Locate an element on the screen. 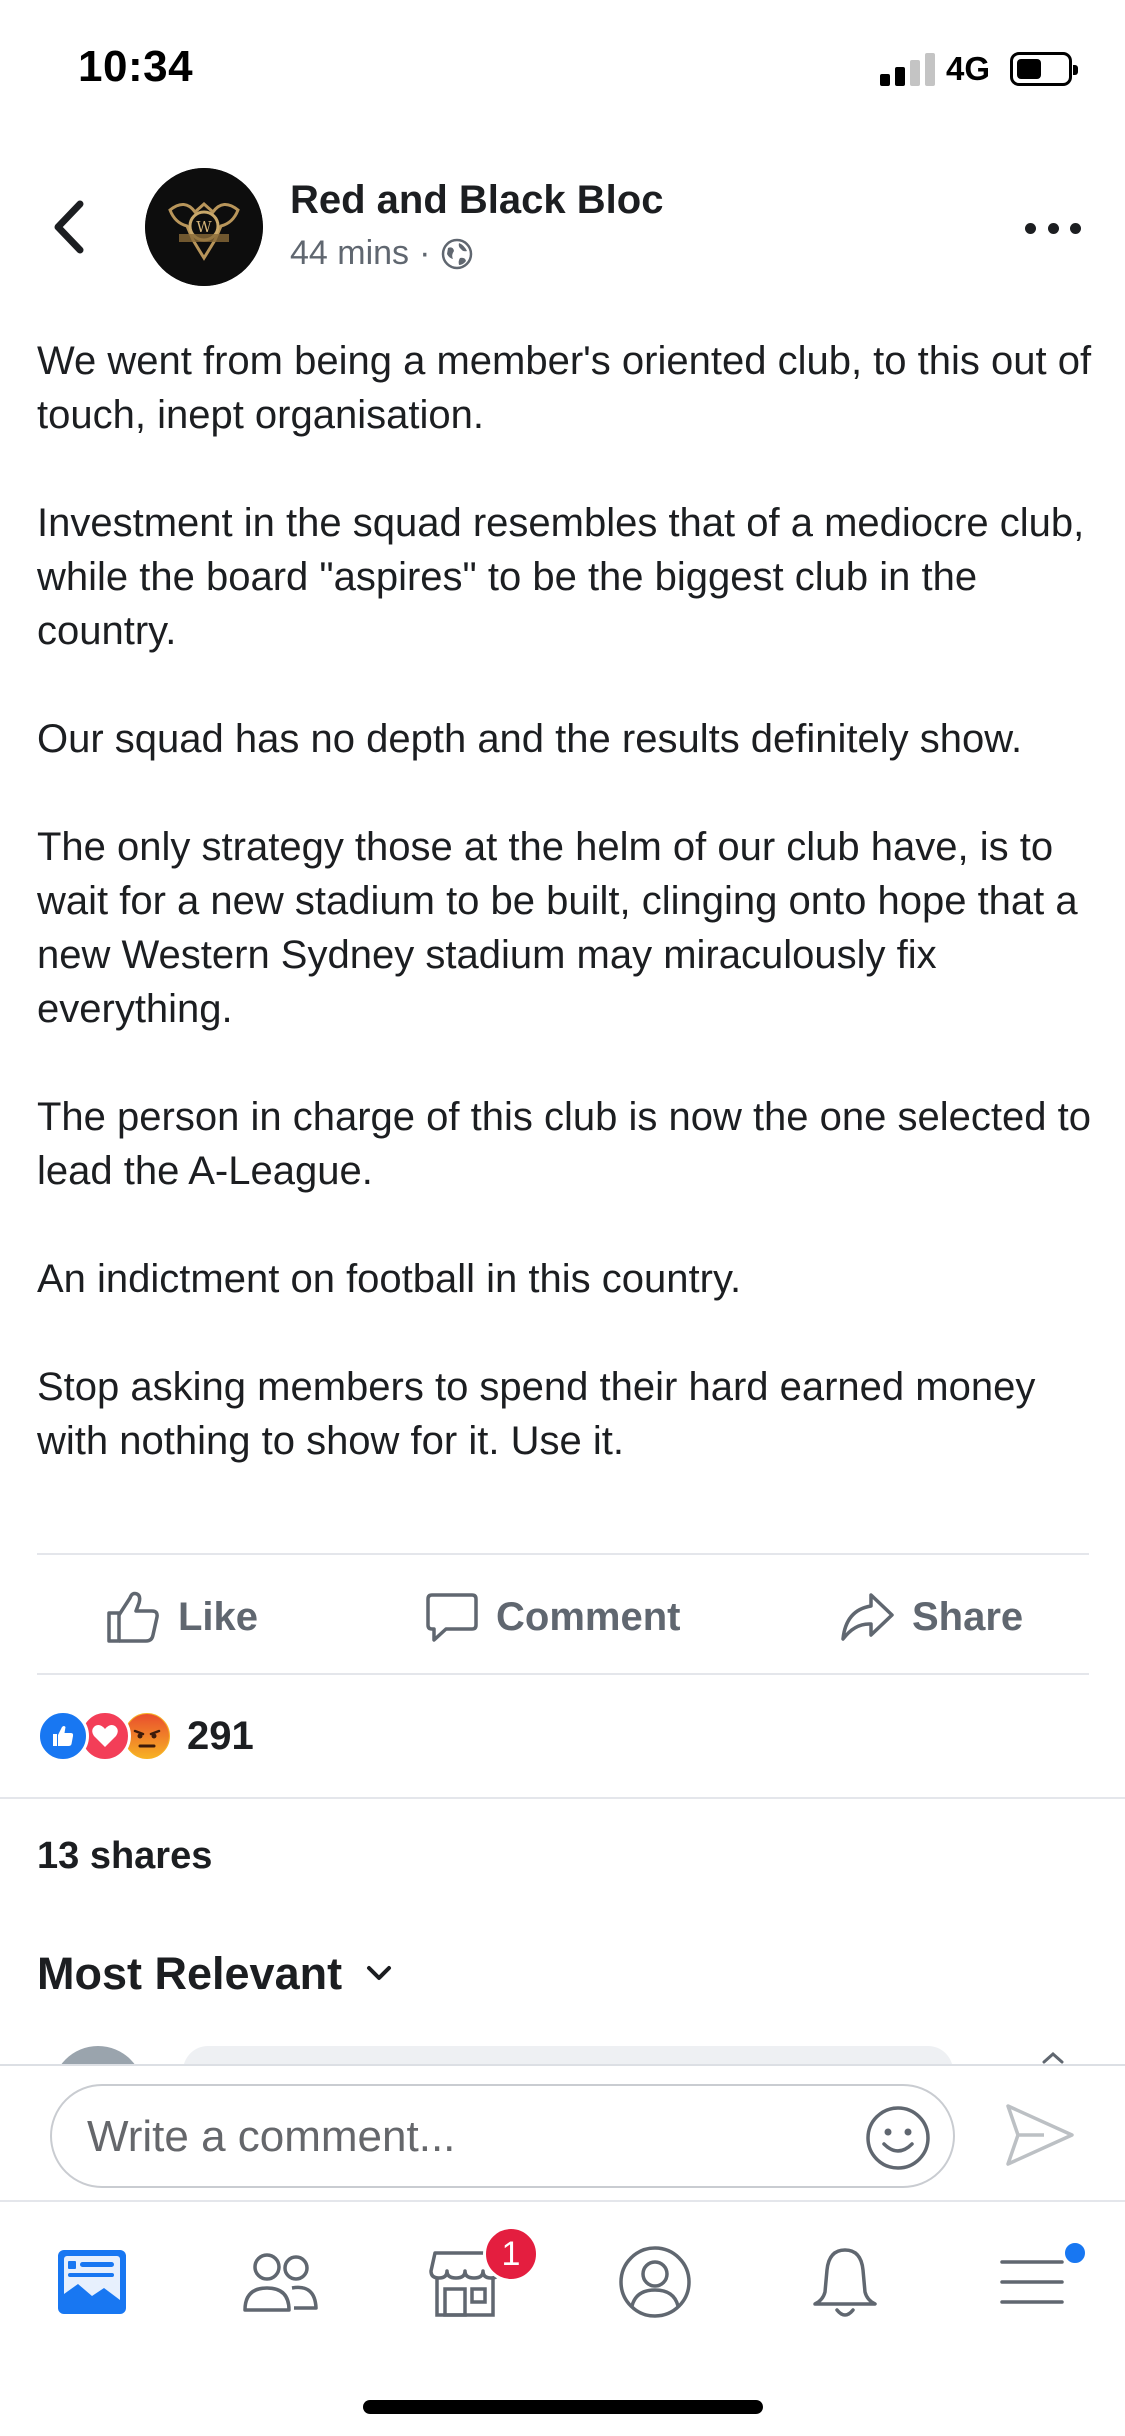 The image size is (1125, 2436). nav-notifications is located at coordinates (845, 2282).